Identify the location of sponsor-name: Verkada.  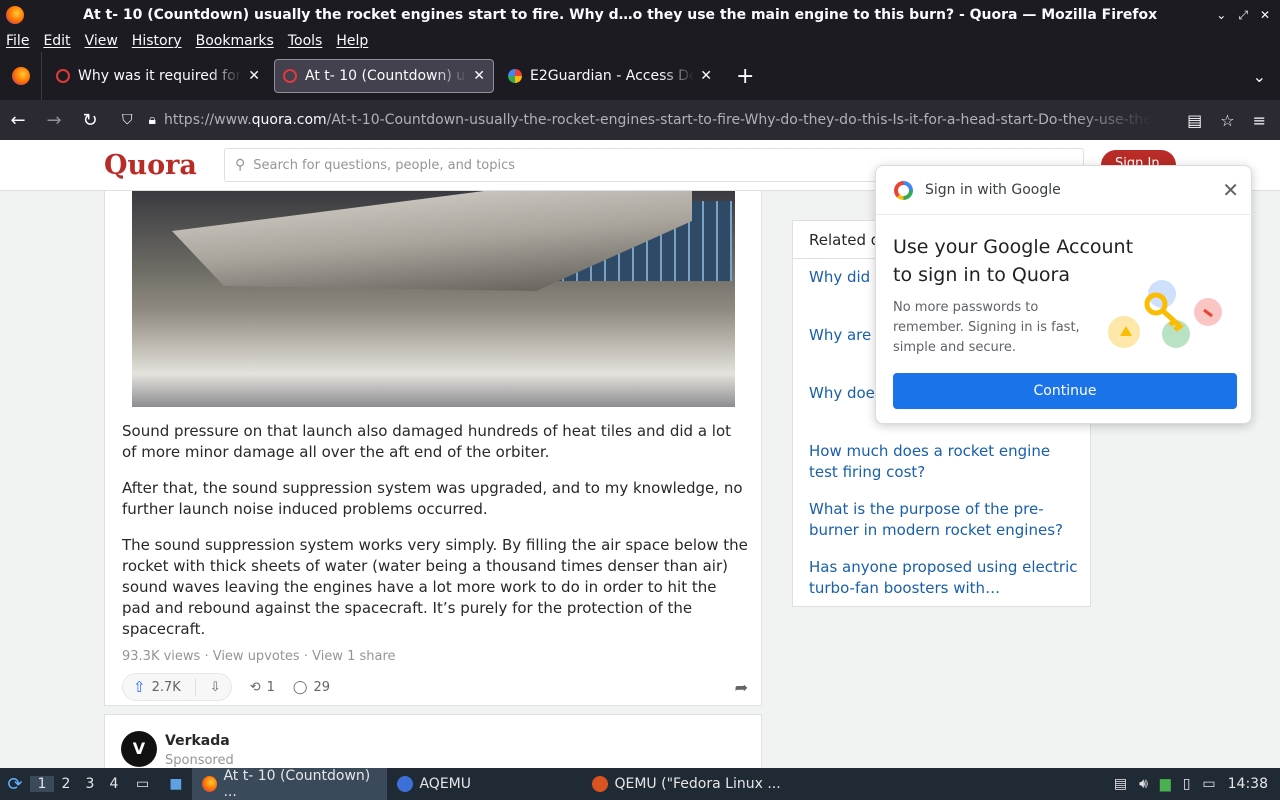
(197, 741).